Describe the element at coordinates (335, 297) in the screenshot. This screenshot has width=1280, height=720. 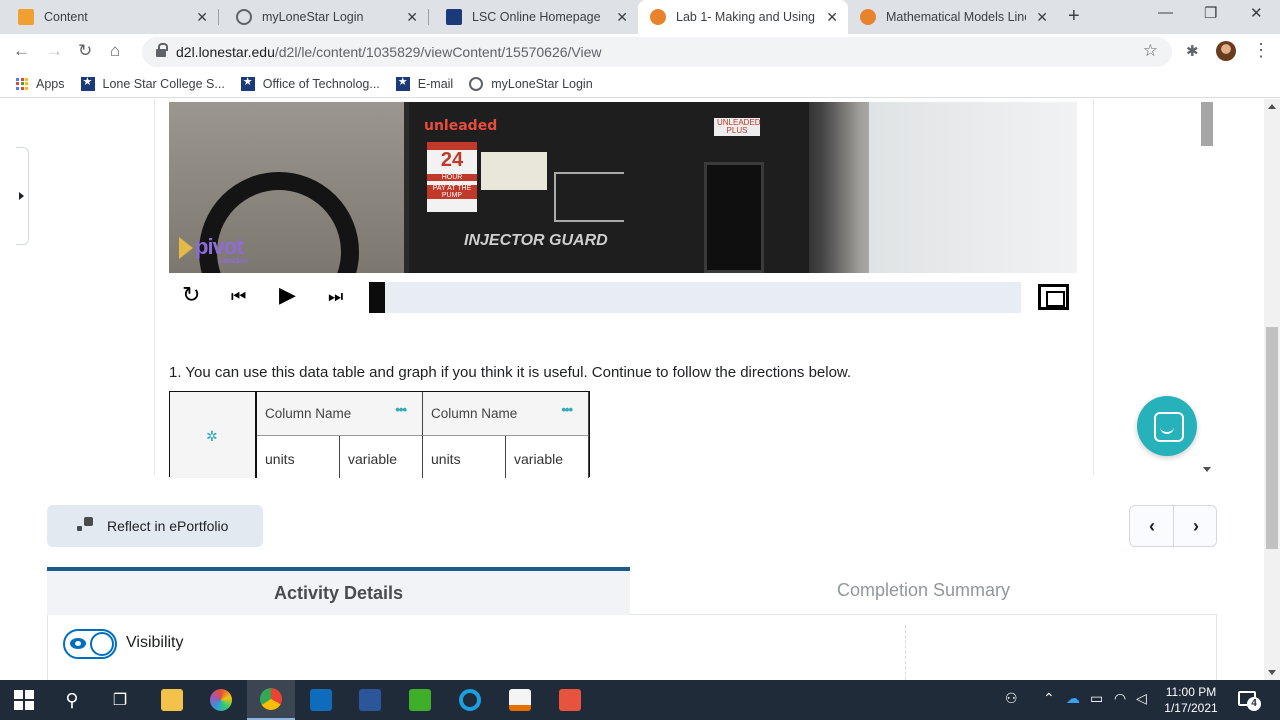
I see `skip-forward-icon: ⏭` at that location.